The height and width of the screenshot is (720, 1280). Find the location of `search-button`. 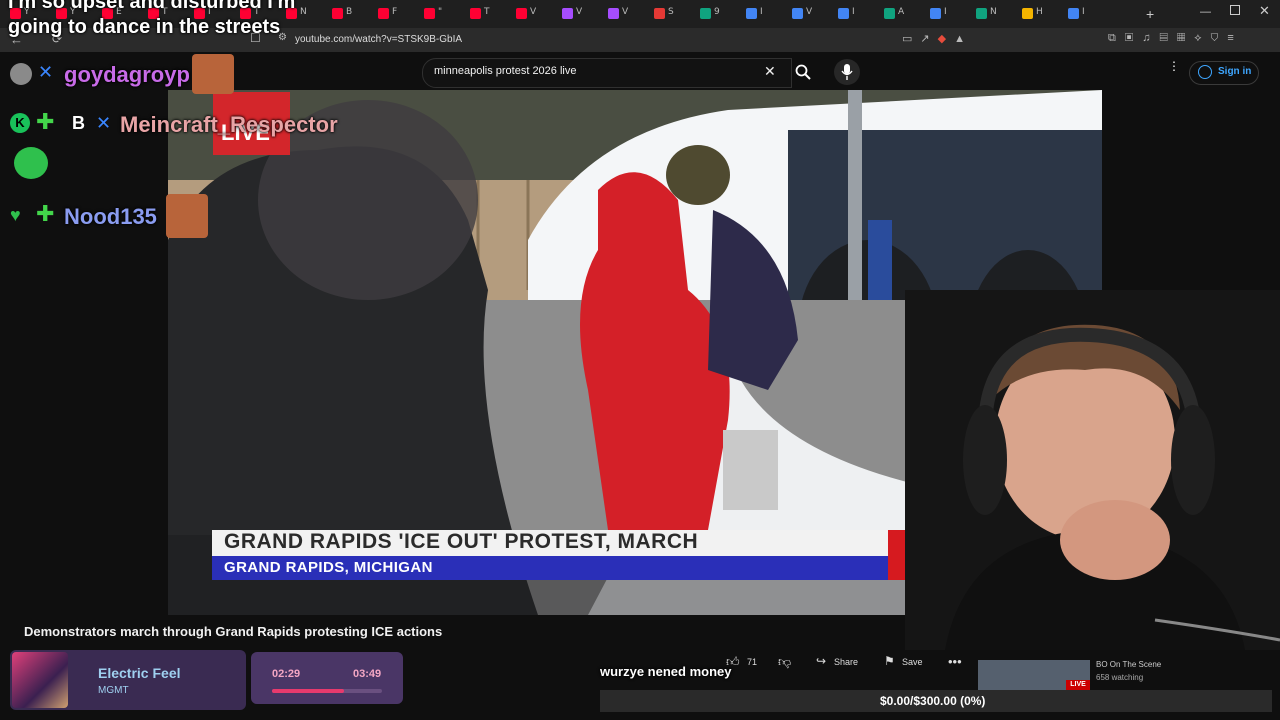

search-button is located at coordinates (805, 72).